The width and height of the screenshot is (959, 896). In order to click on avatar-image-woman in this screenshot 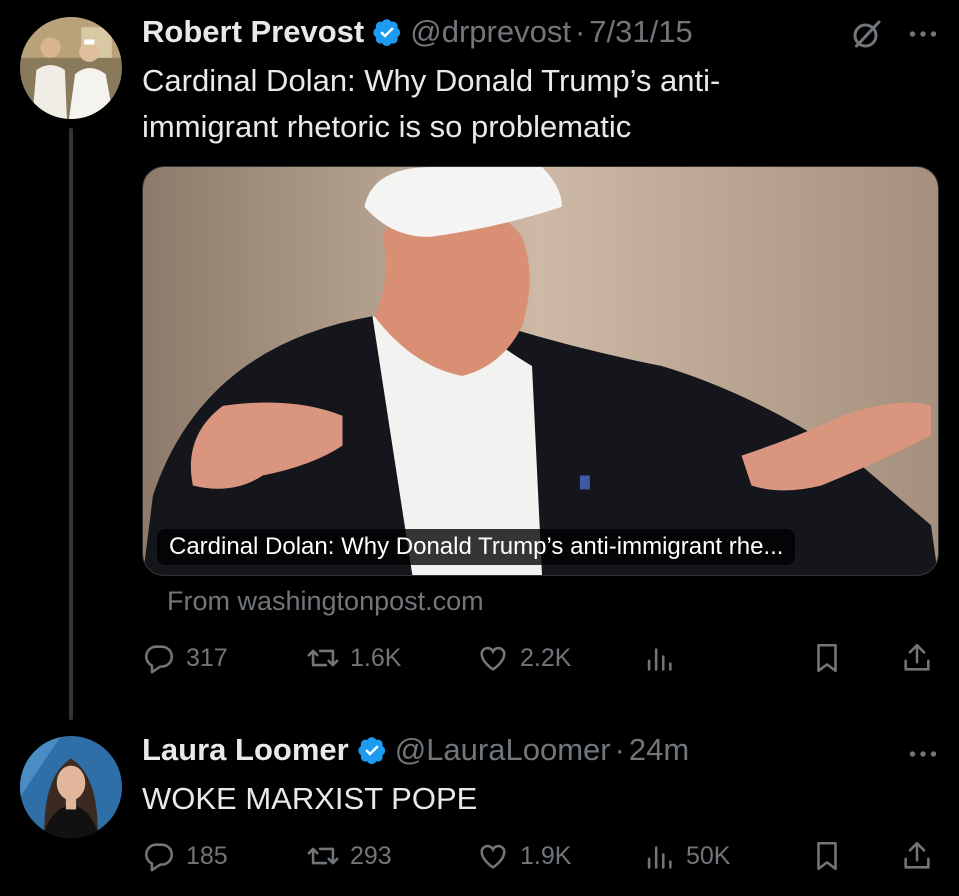, I will do `click(71, 787)`.